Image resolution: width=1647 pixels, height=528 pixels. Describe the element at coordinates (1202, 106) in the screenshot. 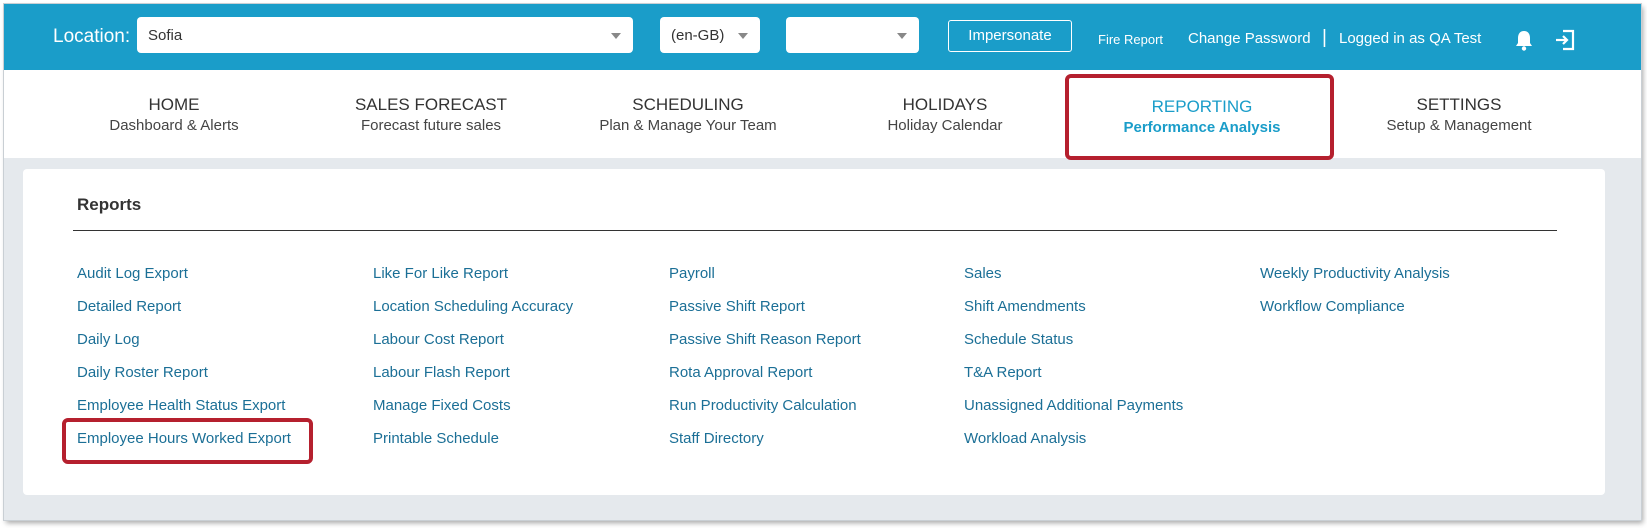

I see `nav-title: REPORTING` at that location.